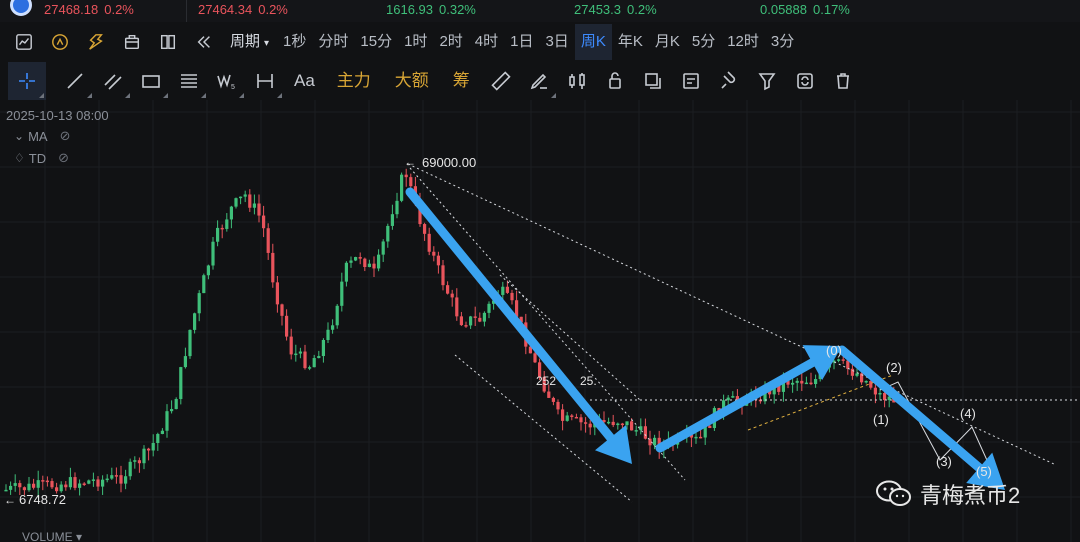  Describe the element at coordinates (593, 42) in the screenshot. I see `interval-tab: 周K` at that location.